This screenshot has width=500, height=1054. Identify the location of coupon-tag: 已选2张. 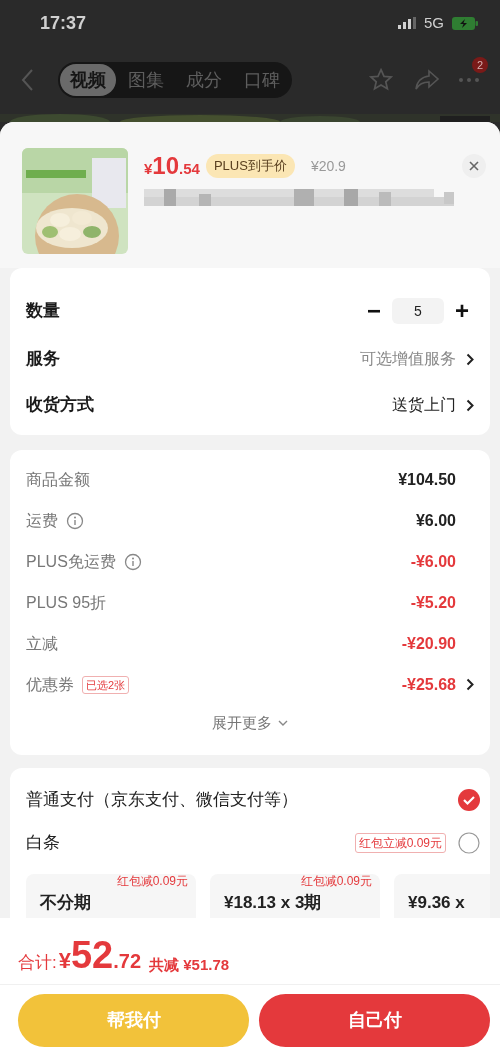
(106, 684).